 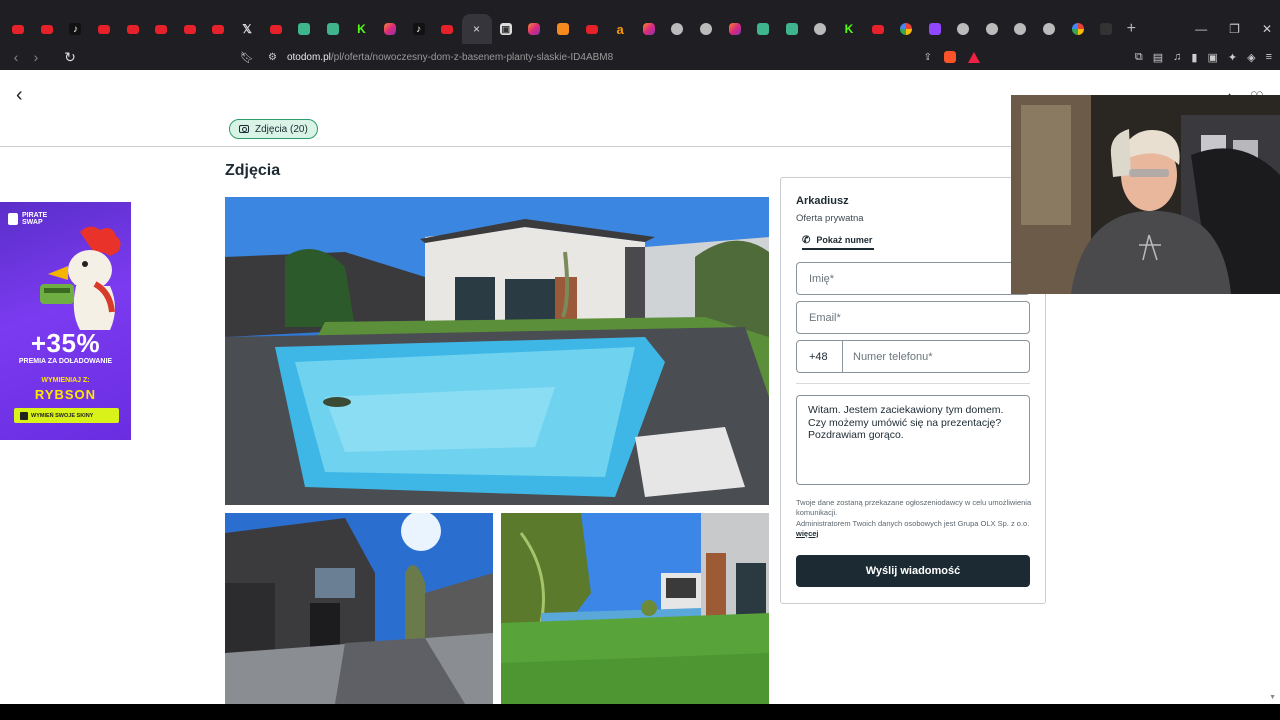 What do you see at coordinates (820, 356) in the screenshot?
I see `phone-prefix-select: +48` at bounding box center [820, 356].